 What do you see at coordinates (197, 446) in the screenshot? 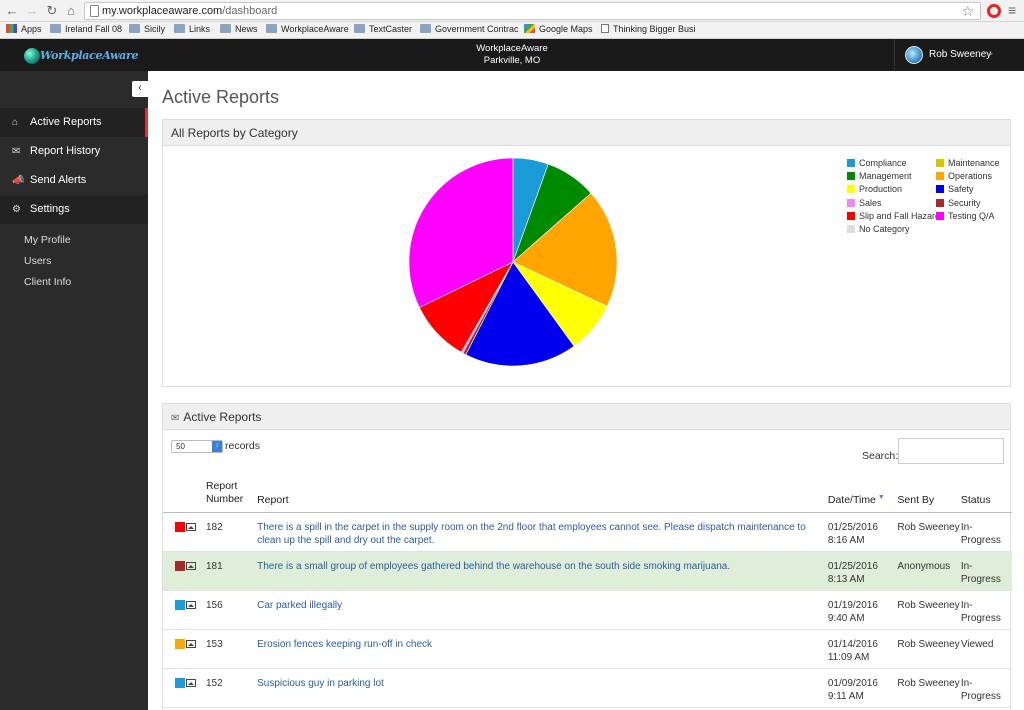
I see `records-per-page-select: 50 ↕` at bounding box center [197, 446].